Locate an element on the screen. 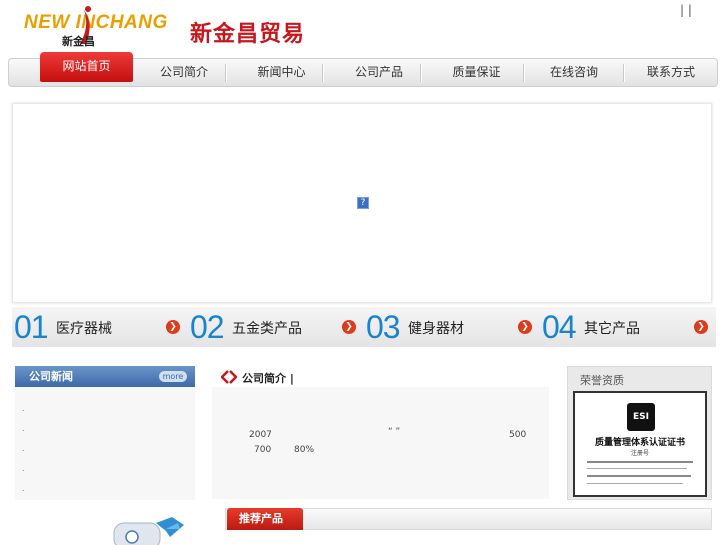 This screenshot has width=727, height=545. certificate-title: 质量管理体系认证证书 is located at coordinates (639, 443).